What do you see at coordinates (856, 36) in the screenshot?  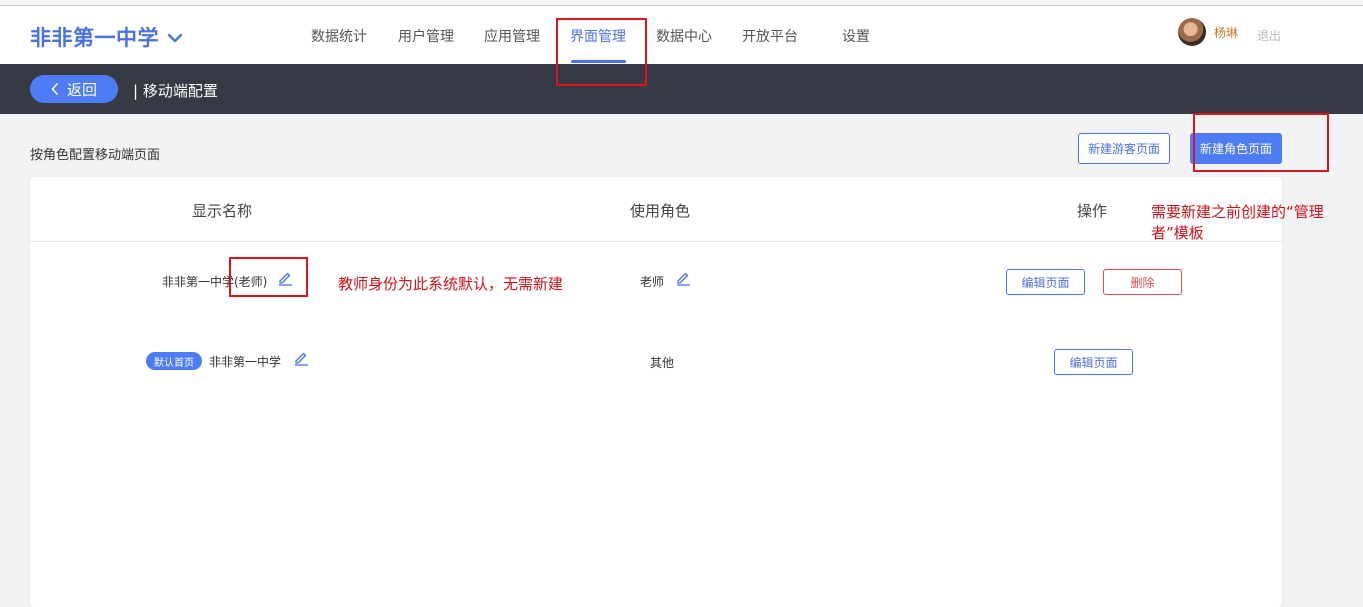 I see `nav-item-settings: 设置` at bounding box center [856, 36].